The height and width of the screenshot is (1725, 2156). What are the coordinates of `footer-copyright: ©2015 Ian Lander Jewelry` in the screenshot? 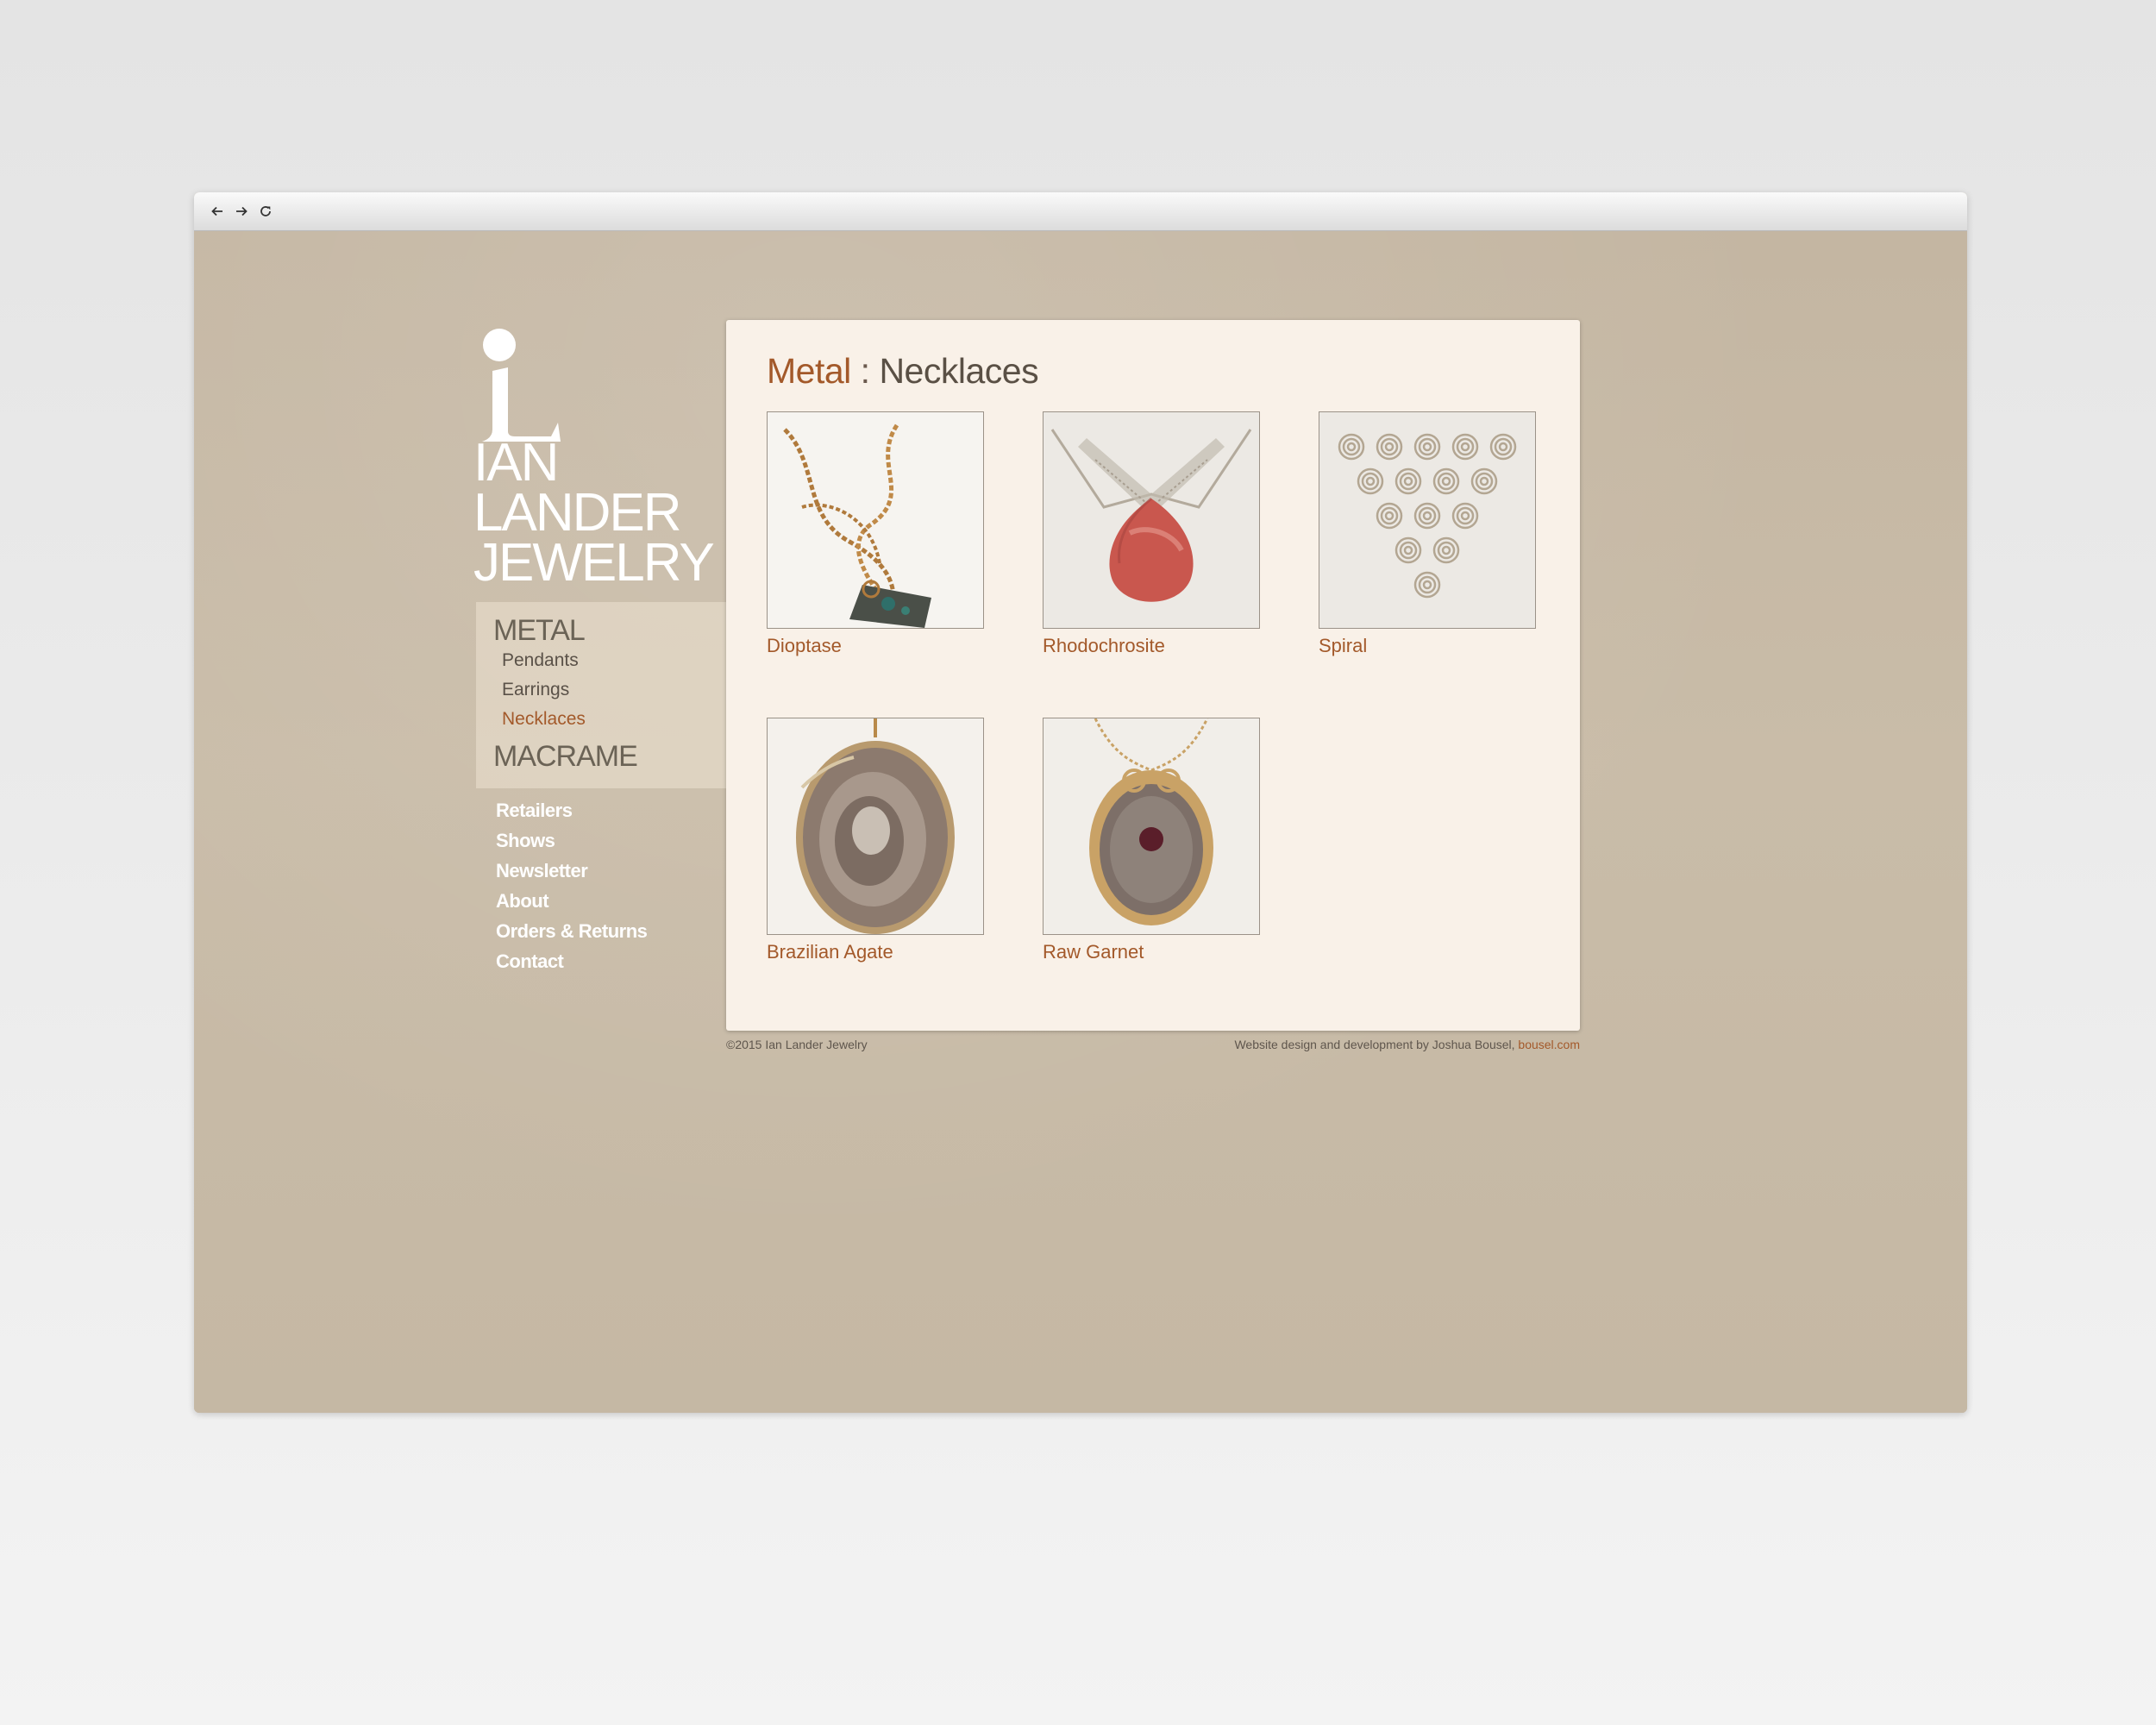 It's located at (797, 1044).